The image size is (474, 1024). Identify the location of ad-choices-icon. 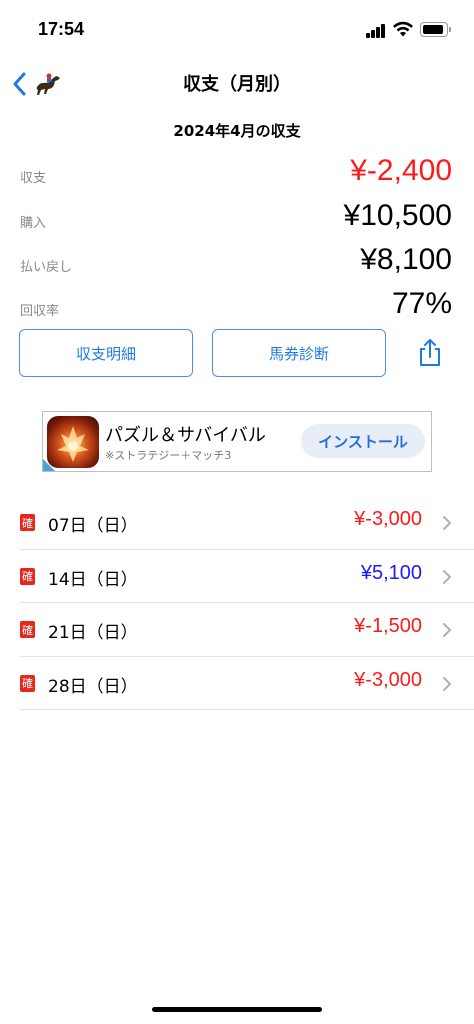
(49, 465).